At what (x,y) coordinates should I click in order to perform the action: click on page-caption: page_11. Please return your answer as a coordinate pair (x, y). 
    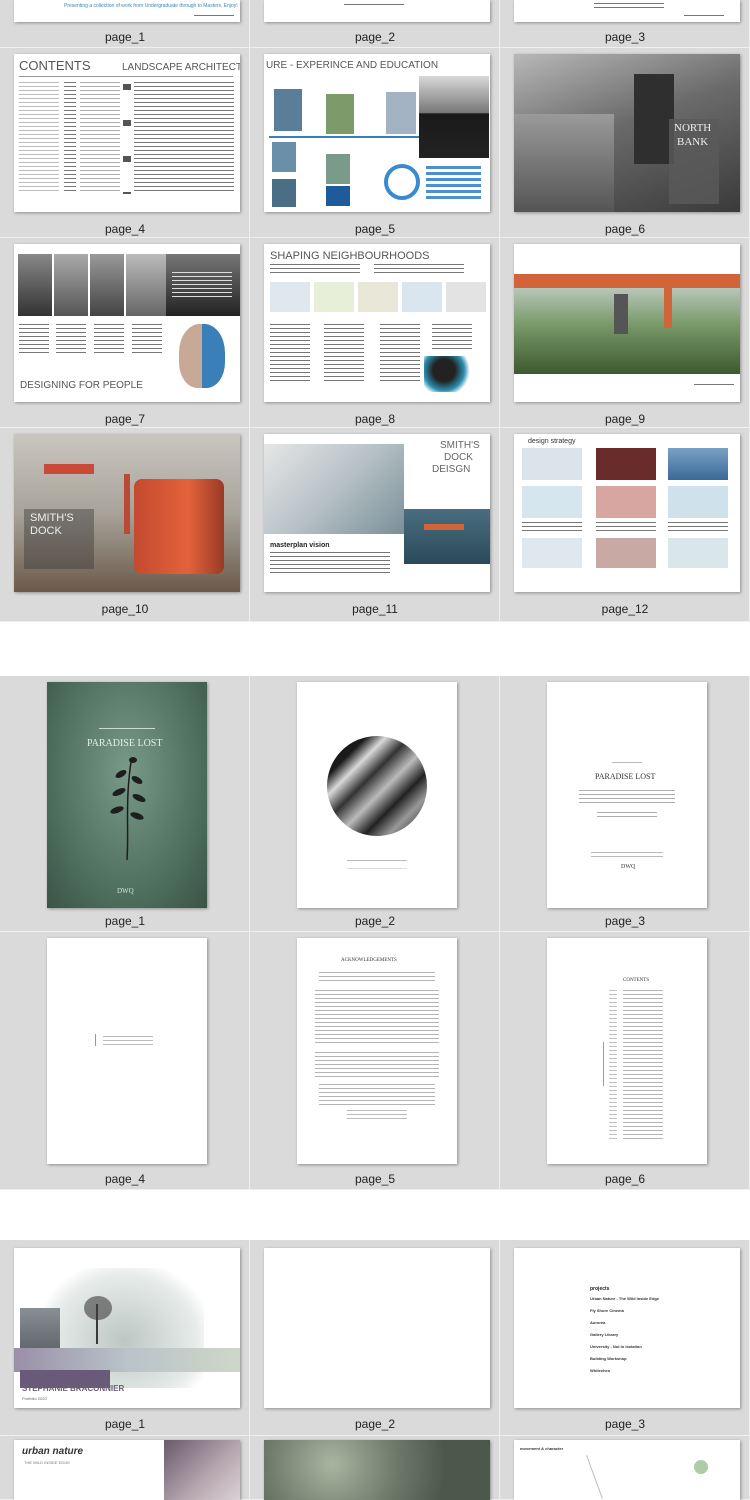
    Looking at the image, I should click on (375, 609).